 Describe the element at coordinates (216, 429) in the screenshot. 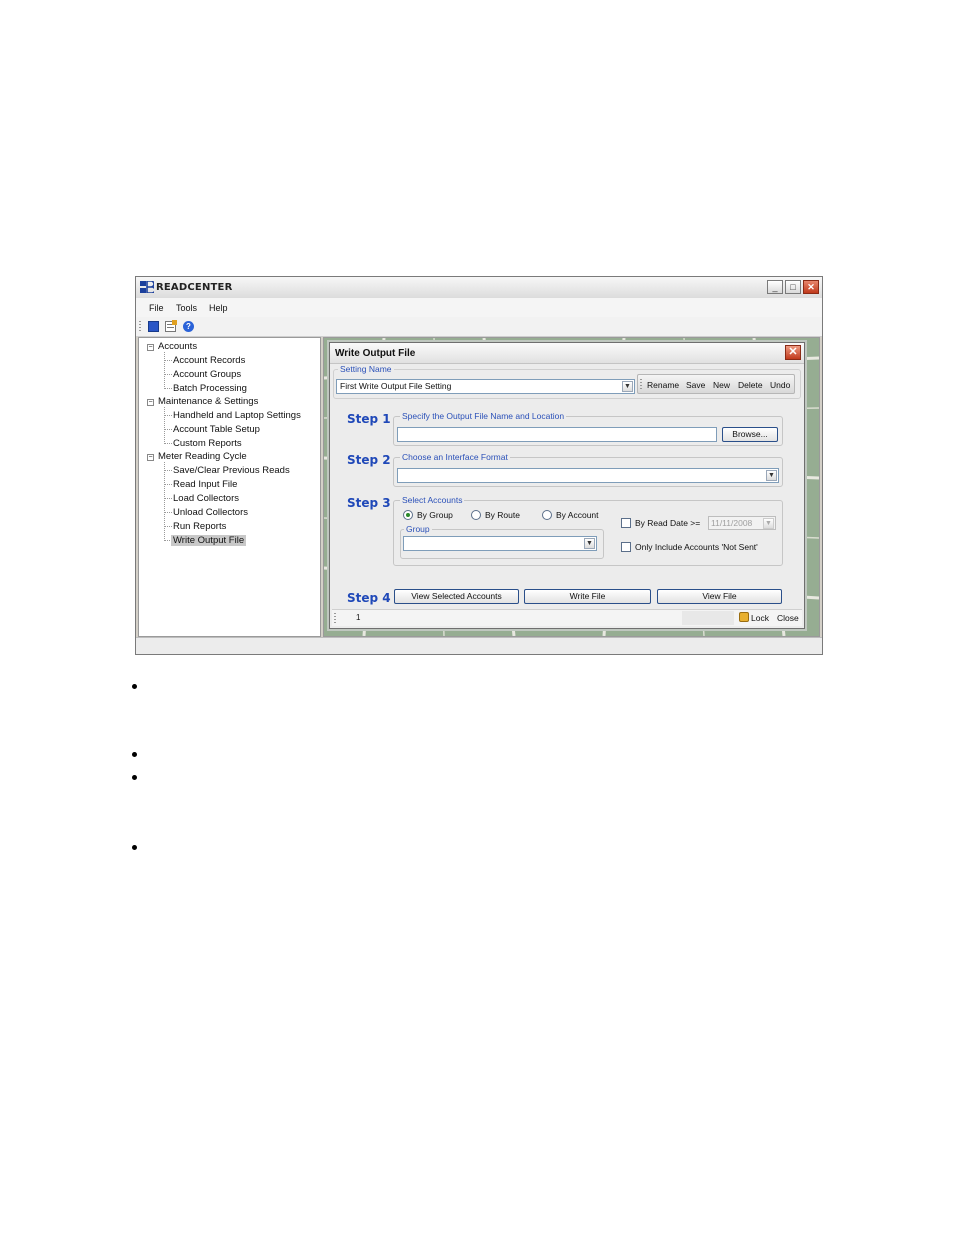

I see `tree-item-account-table-setup: Account Table Setup` at that location.